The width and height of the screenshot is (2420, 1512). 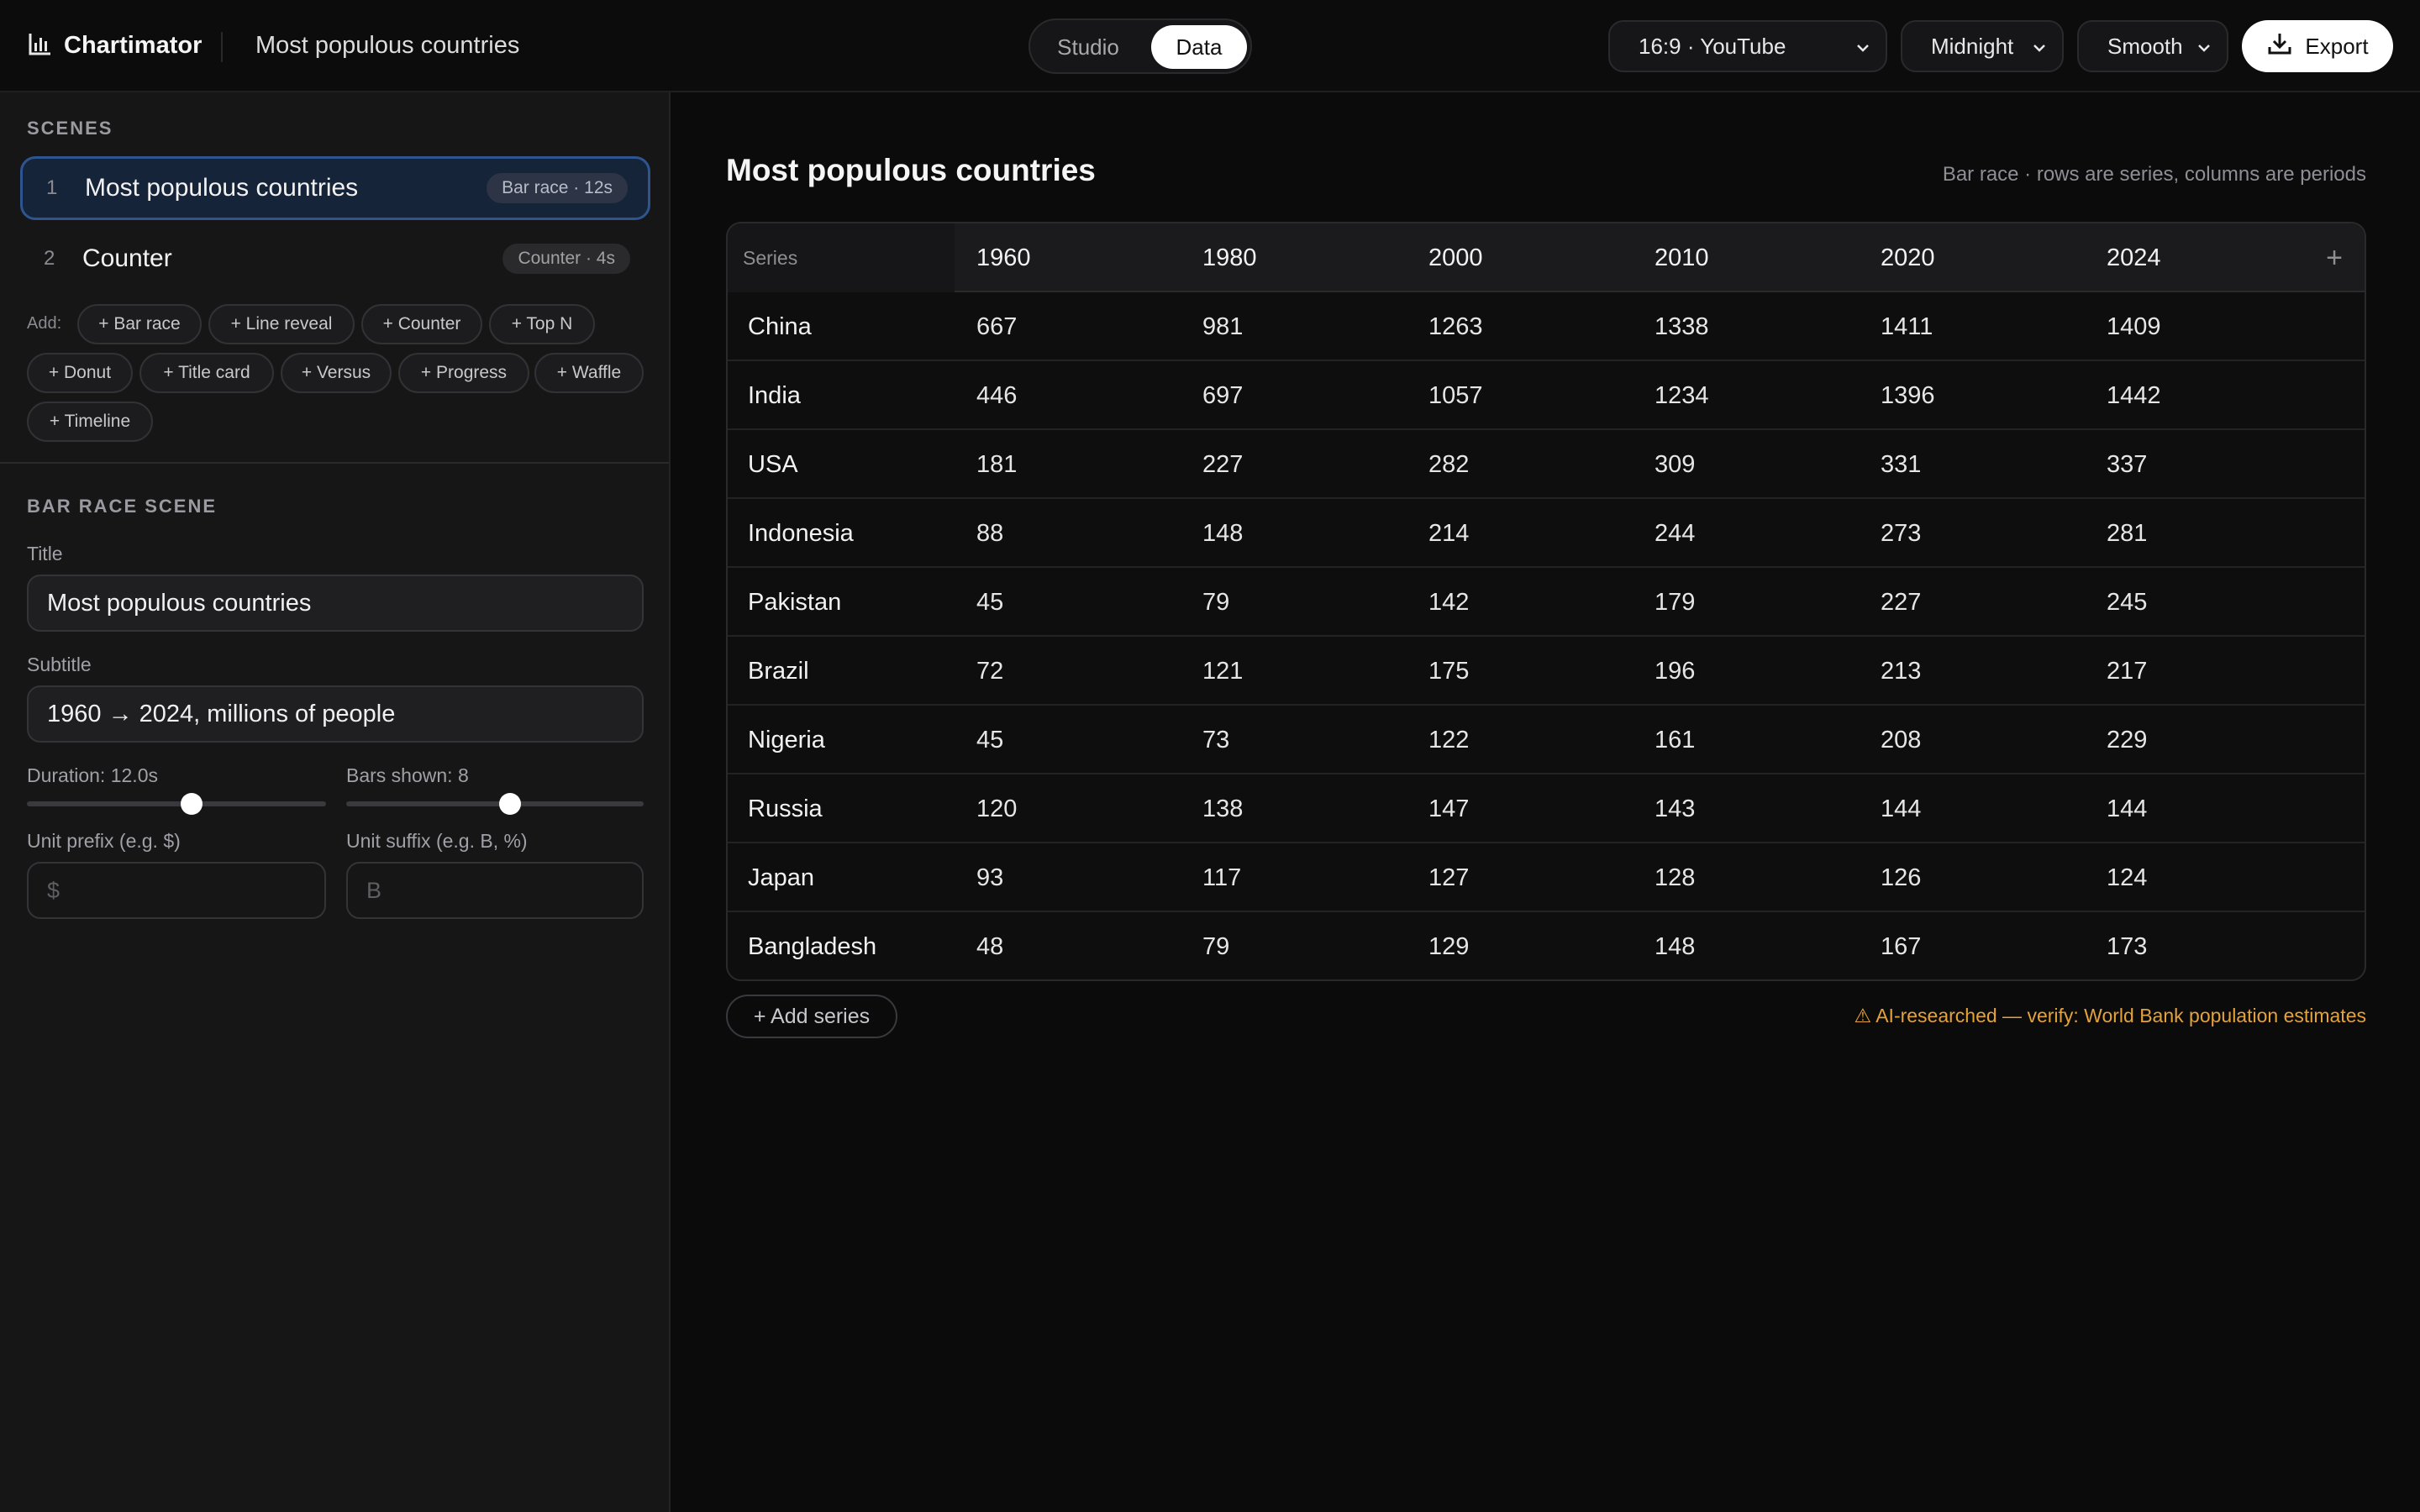 What do you see at coordinates (464, 373) in the screenshot?
I see `add-scene-chip-progress: + Progress` at bounding box center [464, 373].